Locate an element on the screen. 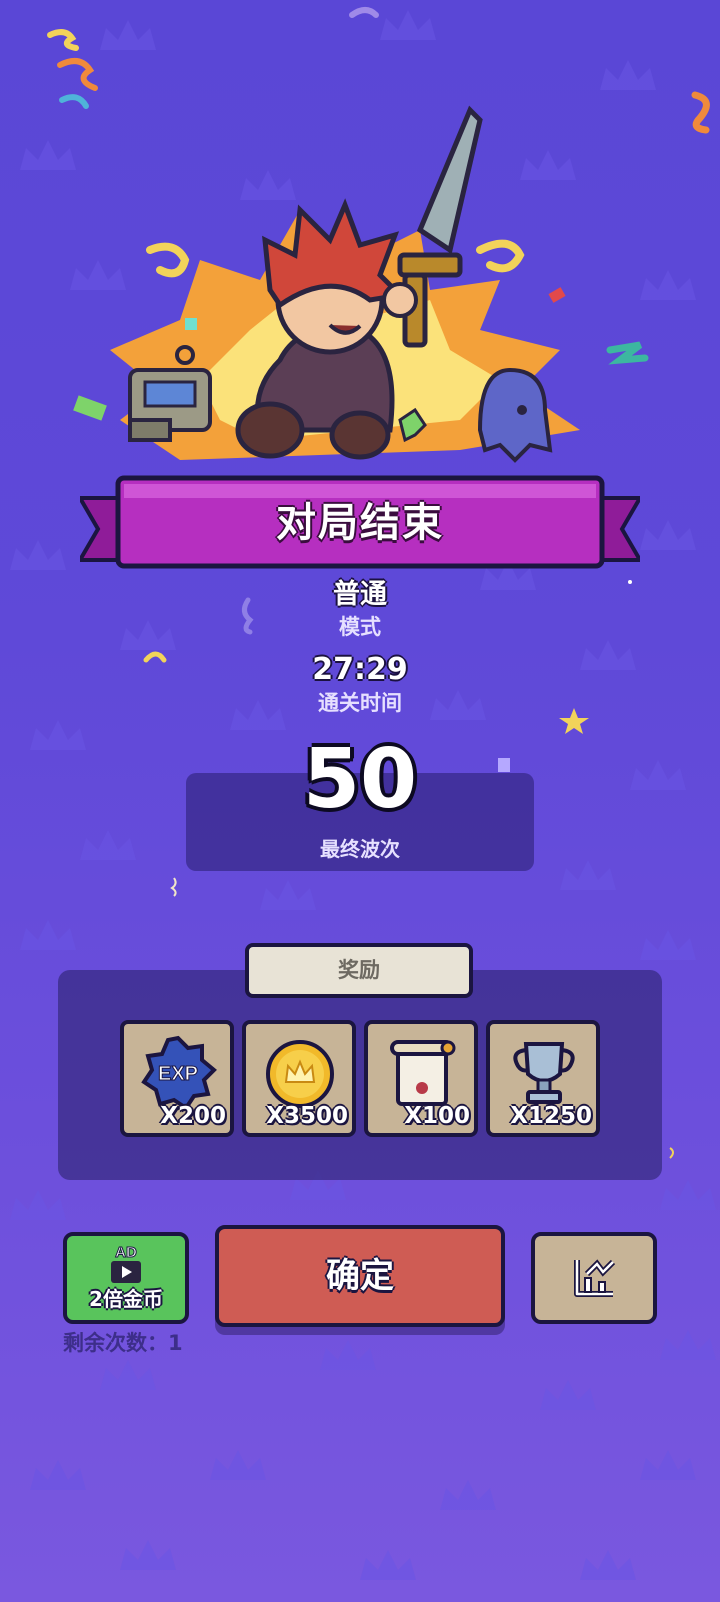 The width and height of the screenshot is (720, 1602). double-gold-ad-button: AD 2倍金币 is located at coordinates (126, 1278).